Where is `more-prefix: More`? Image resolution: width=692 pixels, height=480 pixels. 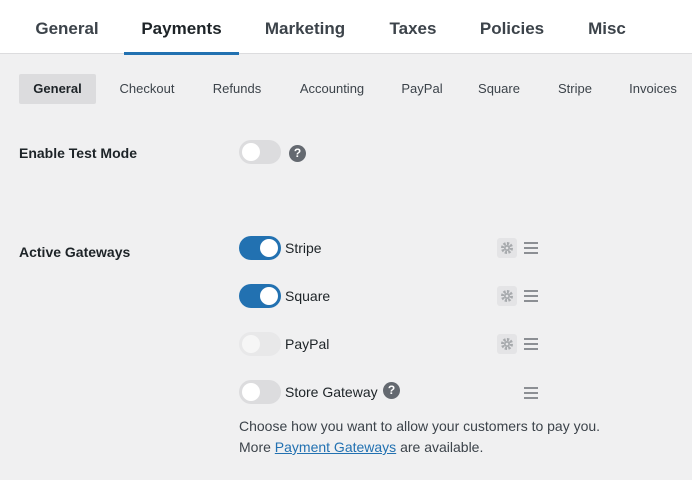 more-prefix: More is located at coordinates (257, 447).